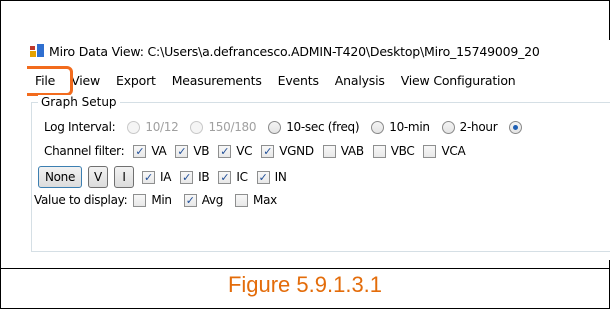 The image size is (610, 309). I want to click on checkbox-vca-label: VCA, so click(453, 151).